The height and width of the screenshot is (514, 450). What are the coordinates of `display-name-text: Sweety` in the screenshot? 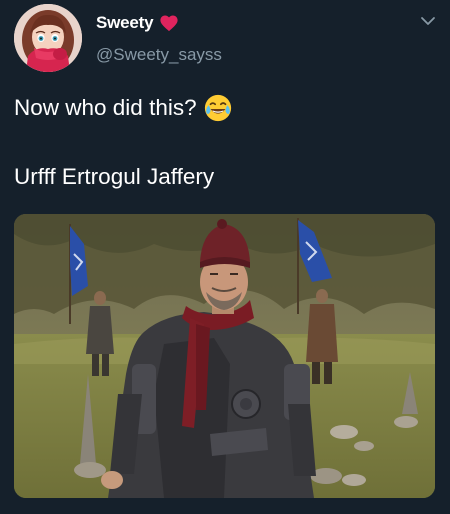 It's located at (125, 22).